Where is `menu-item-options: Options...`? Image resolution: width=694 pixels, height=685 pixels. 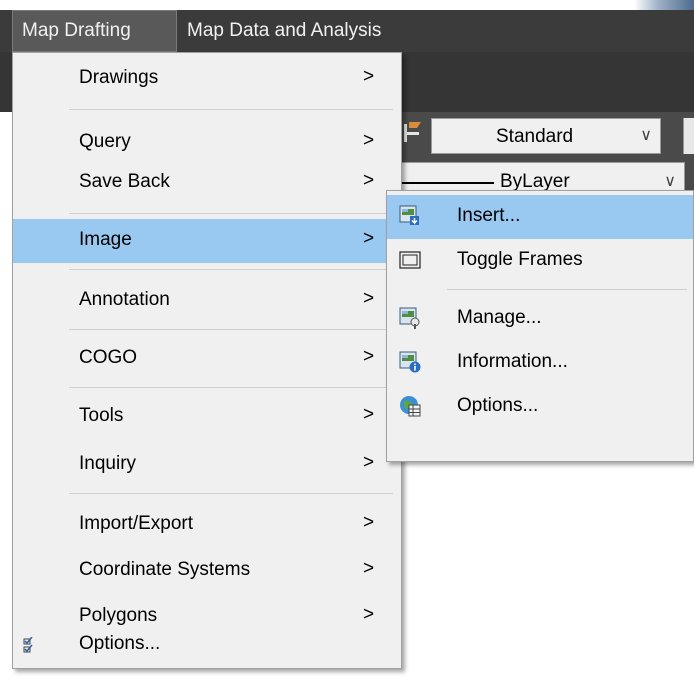 menu-item-options: Options... is located at coordinates (207, 645).